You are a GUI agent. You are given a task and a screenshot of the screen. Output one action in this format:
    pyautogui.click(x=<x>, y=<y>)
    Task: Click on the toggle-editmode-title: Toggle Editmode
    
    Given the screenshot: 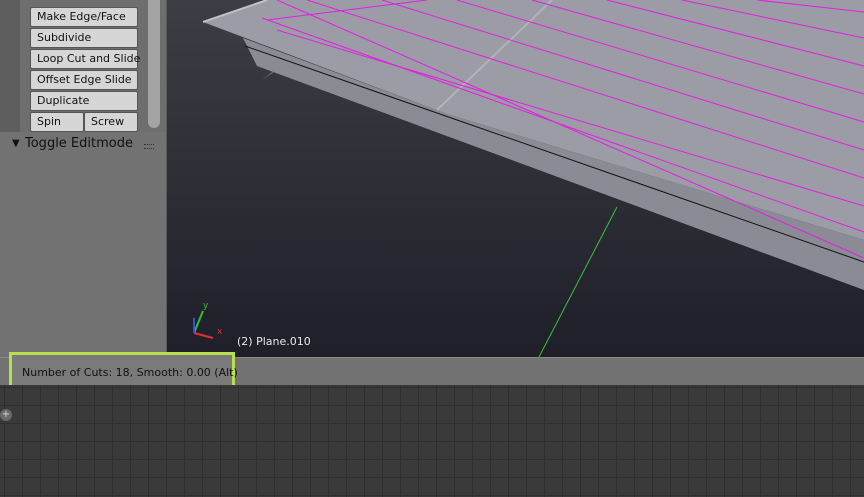 What is the action you would take?
    pyautogui.click(x=79, y=143)
    